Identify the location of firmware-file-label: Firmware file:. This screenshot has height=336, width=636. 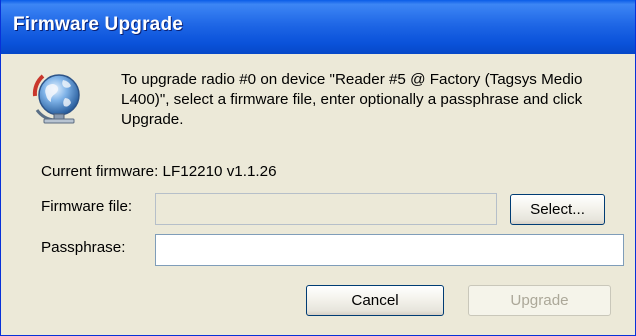
(87, 206).